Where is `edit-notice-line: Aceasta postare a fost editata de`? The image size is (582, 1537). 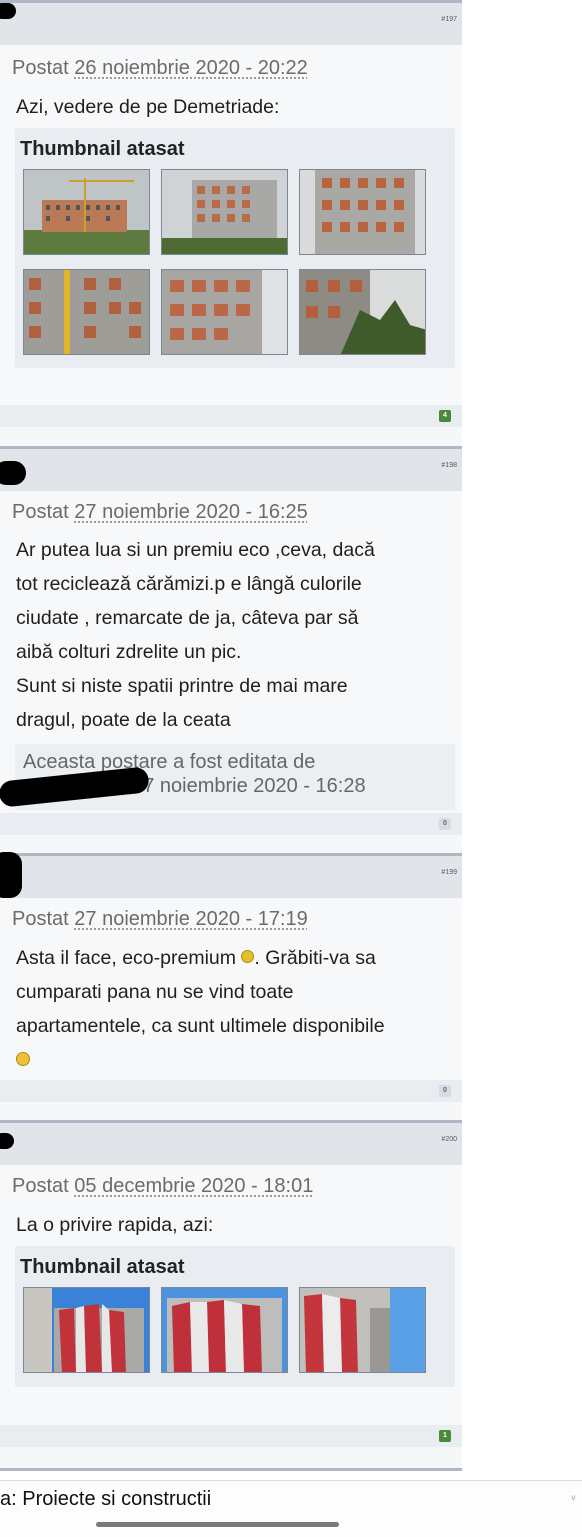 edit-notice-line: Aceasta postare a fost editata de is located at coordinates (169, 762).